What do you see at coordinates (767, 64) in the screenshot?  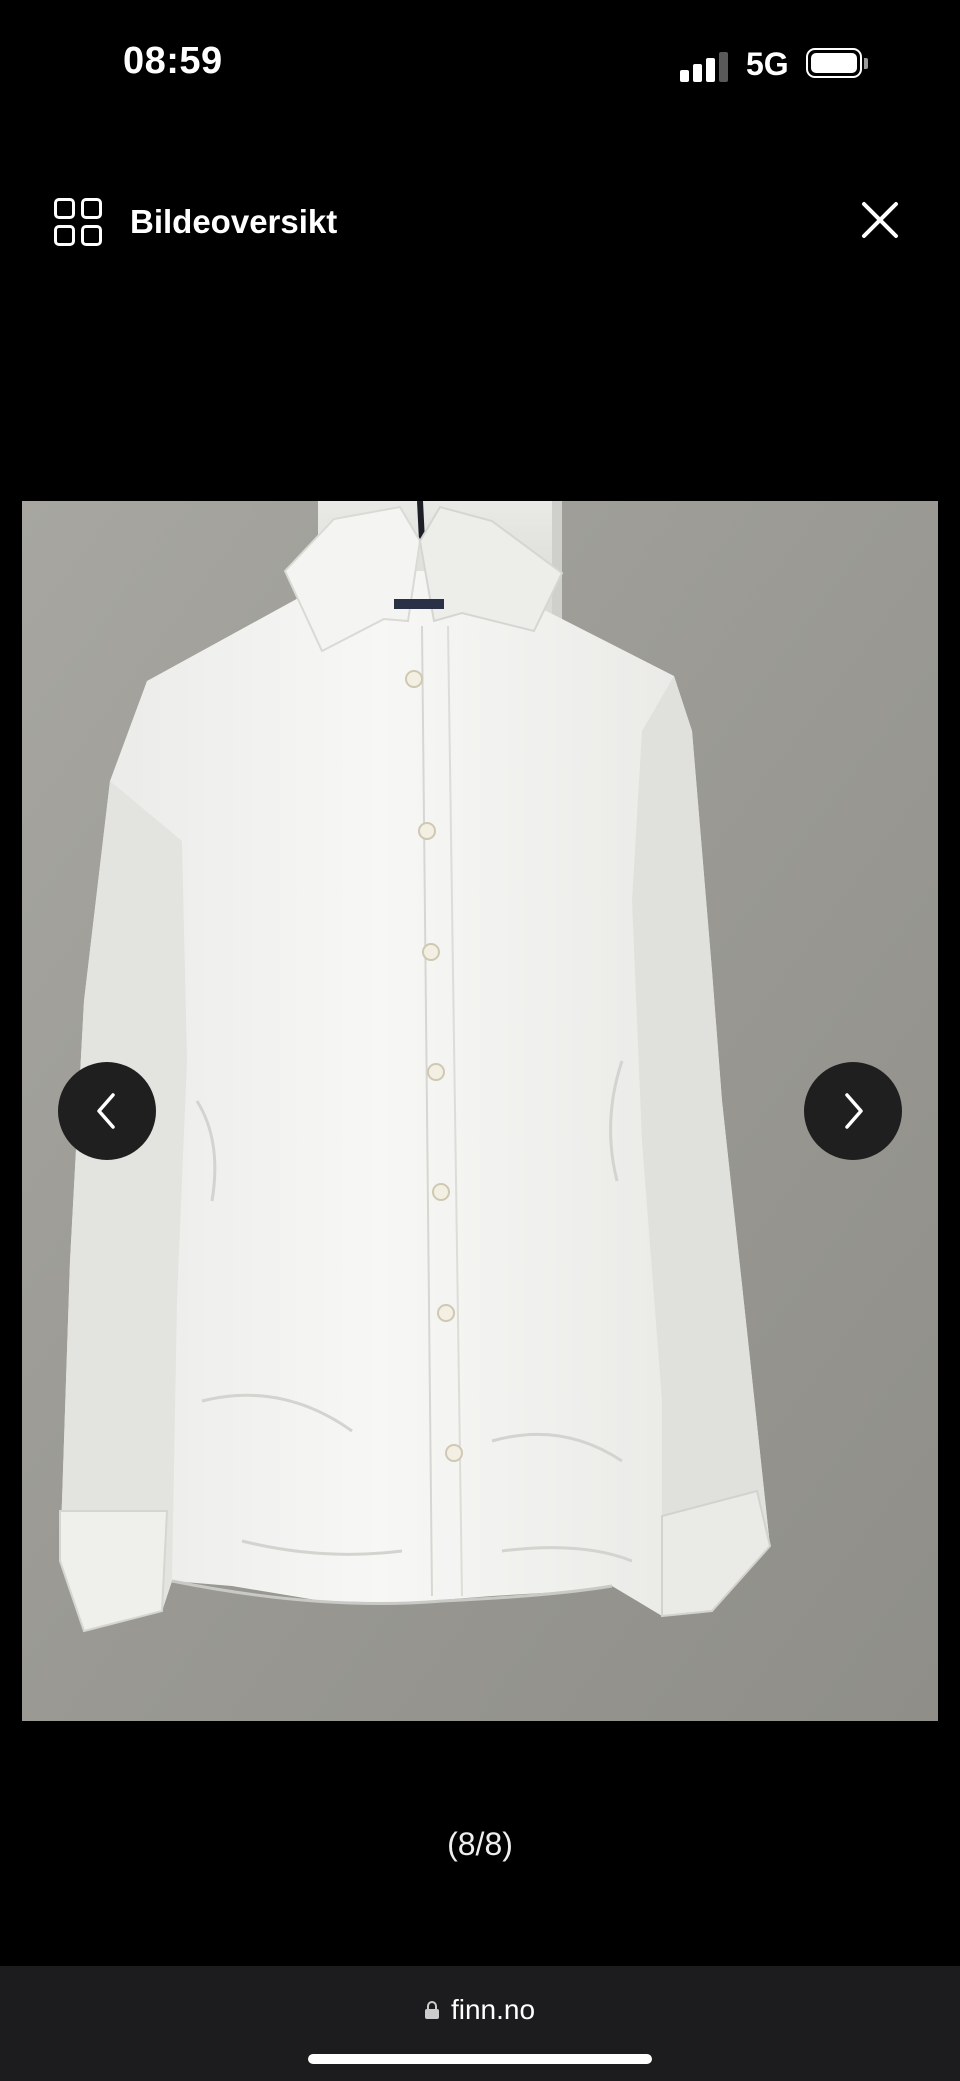 I see `network-type: 5G` at bounding box center [767, 64].